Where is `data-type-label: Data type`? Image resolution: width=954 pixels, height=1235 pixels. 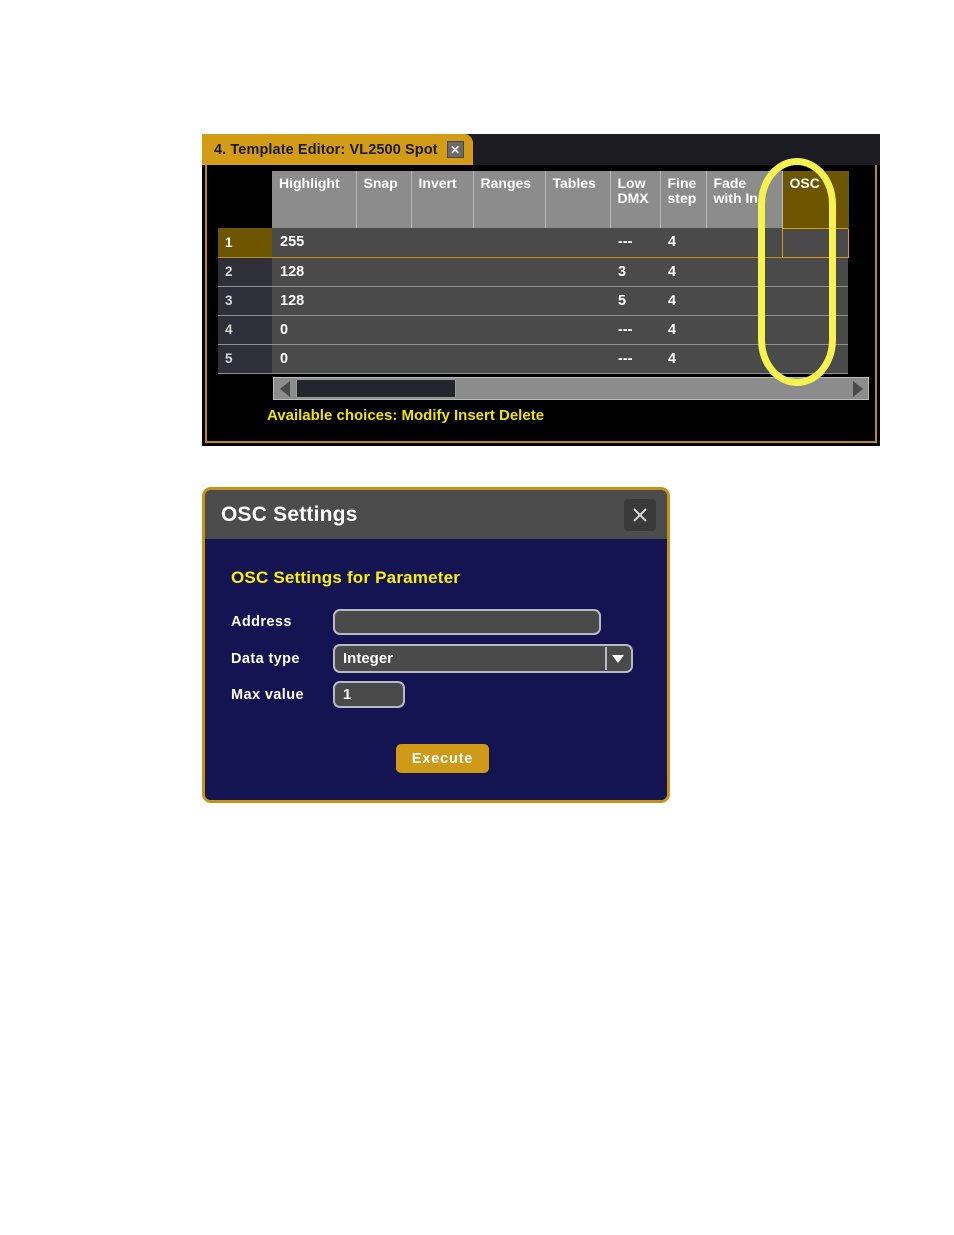
data-type-label: Data type is located at coordinates (265, 658).